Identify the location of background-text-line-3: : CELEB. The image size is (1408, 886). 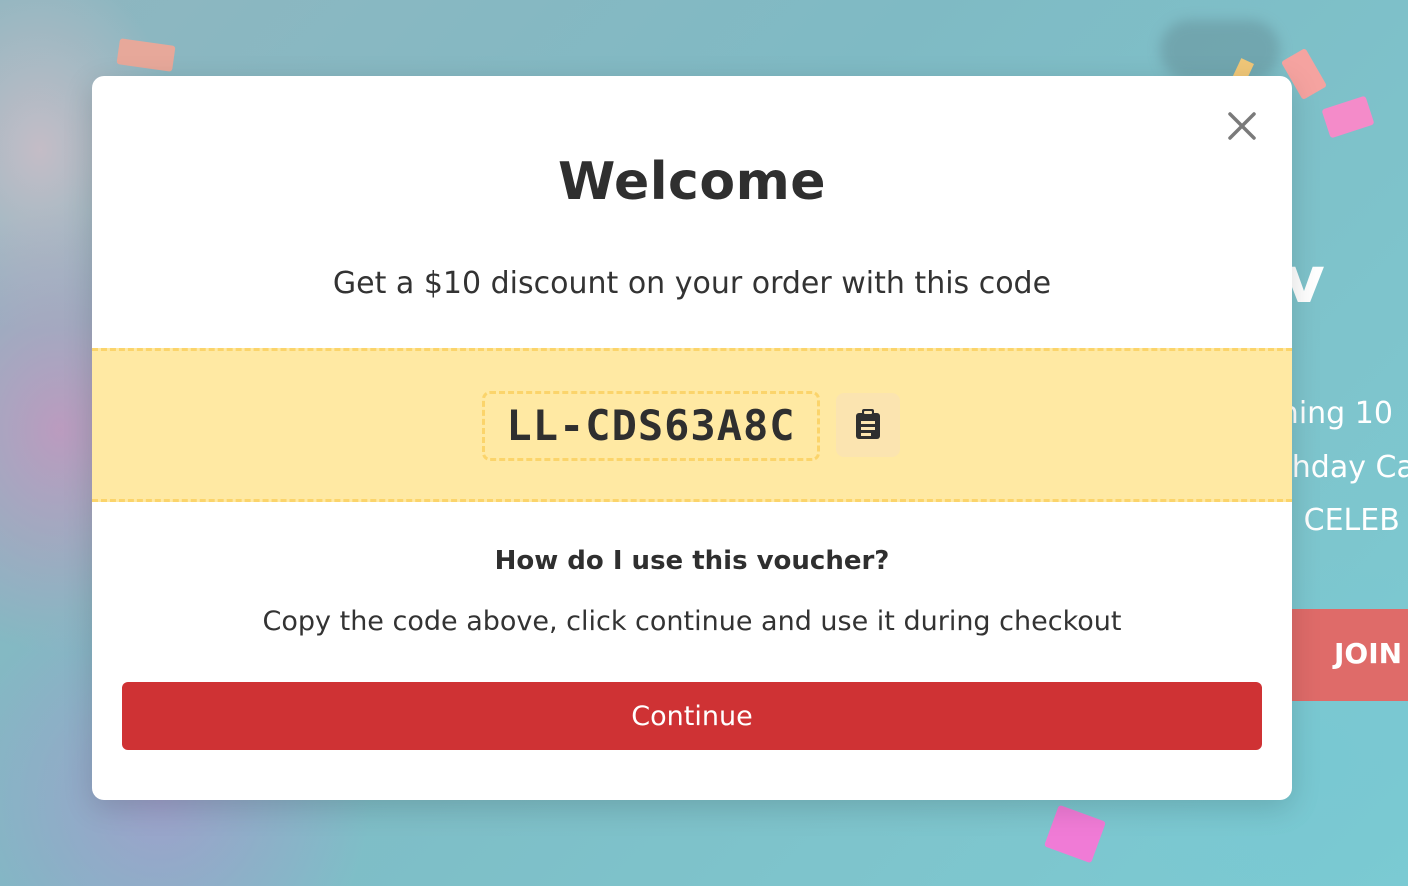
(1342, 520).